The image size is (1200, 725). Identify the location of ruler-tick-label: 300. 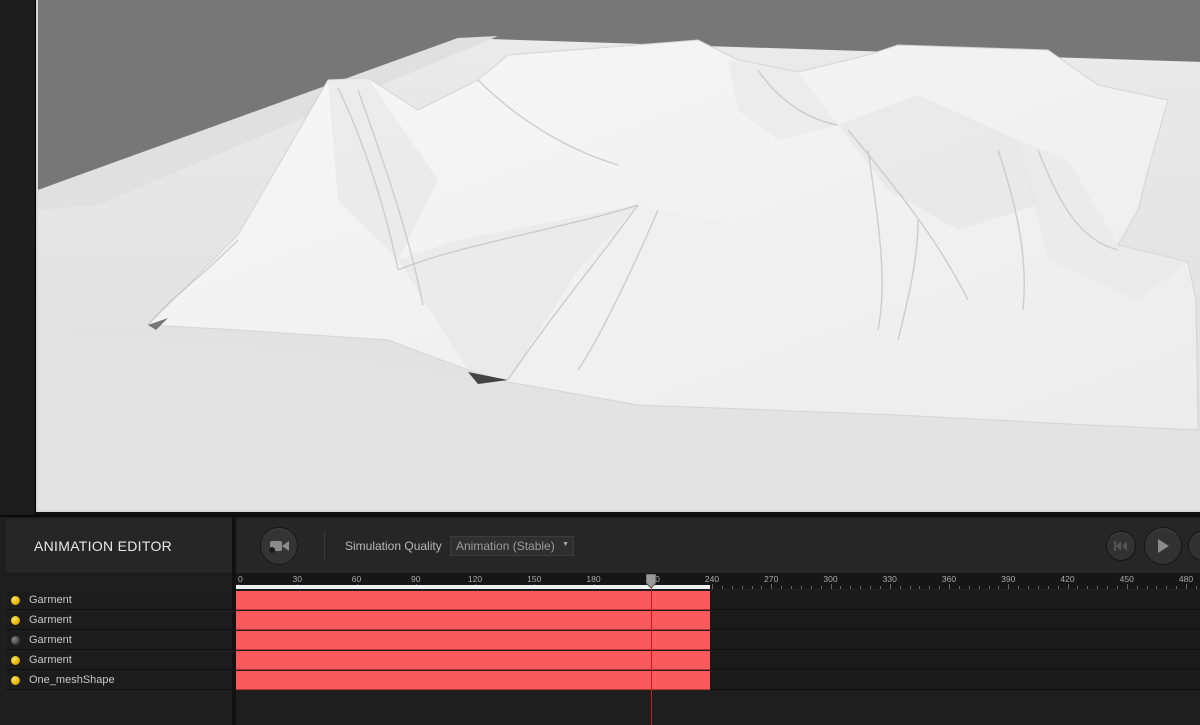
(830, 579).